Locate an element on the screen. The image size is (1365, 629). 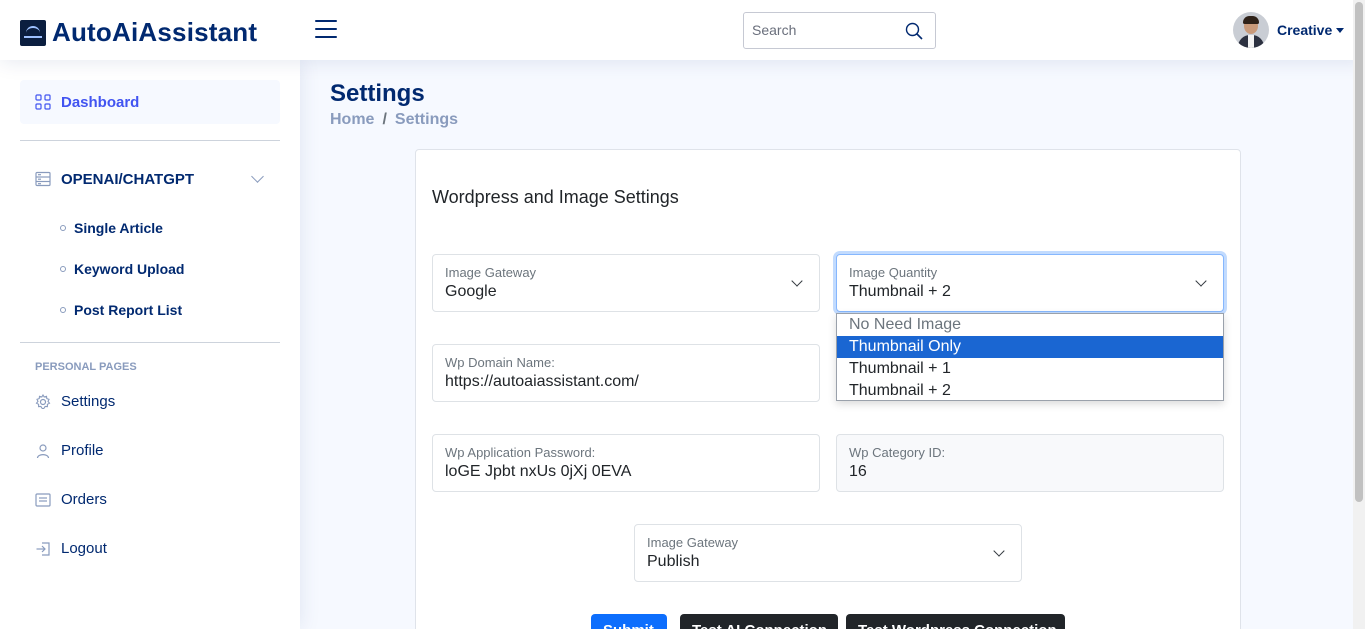
dropdown-option-highlighted: Thumbnail Only is located at coordinates (1030, 347).